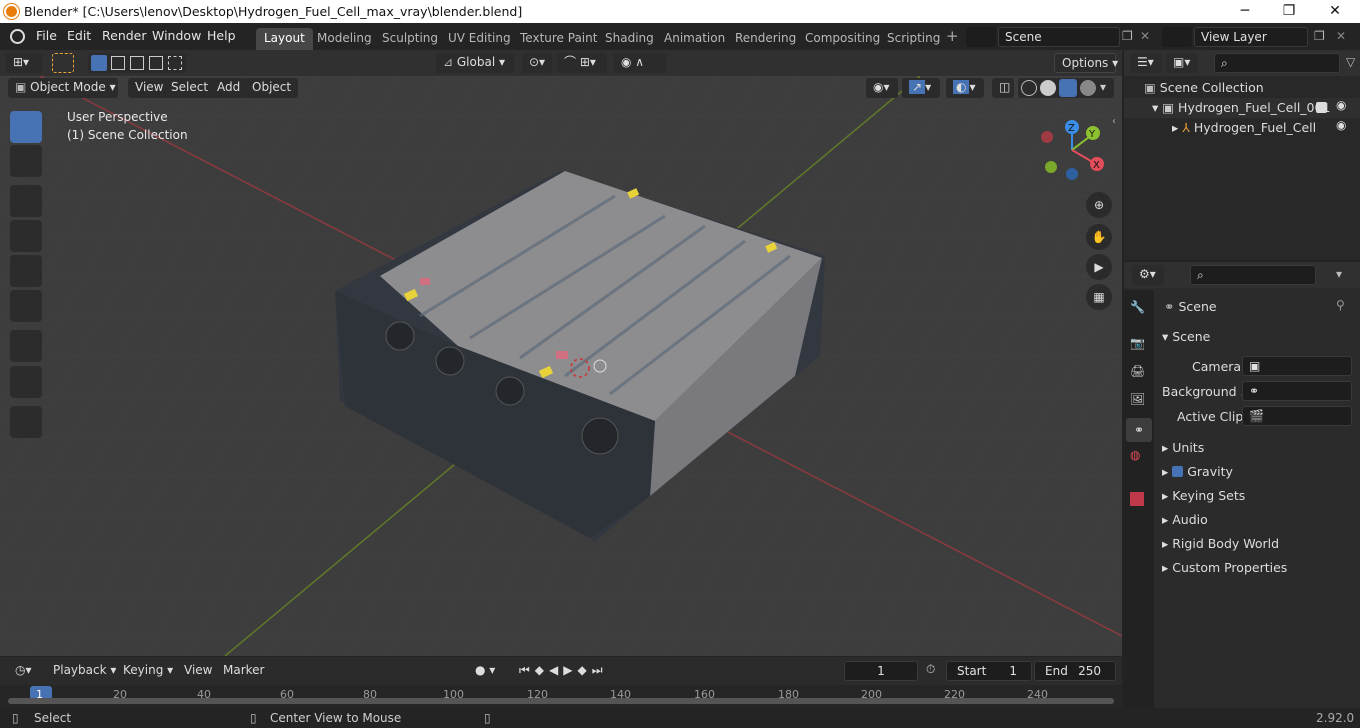 This screenshot has height=728, width=1360. What do you see at coordinates (1220, 543) in the screenshot?
I see `section-rigid-body-world: ▸ Rigid Body World` at bounding box center [1220, 543].